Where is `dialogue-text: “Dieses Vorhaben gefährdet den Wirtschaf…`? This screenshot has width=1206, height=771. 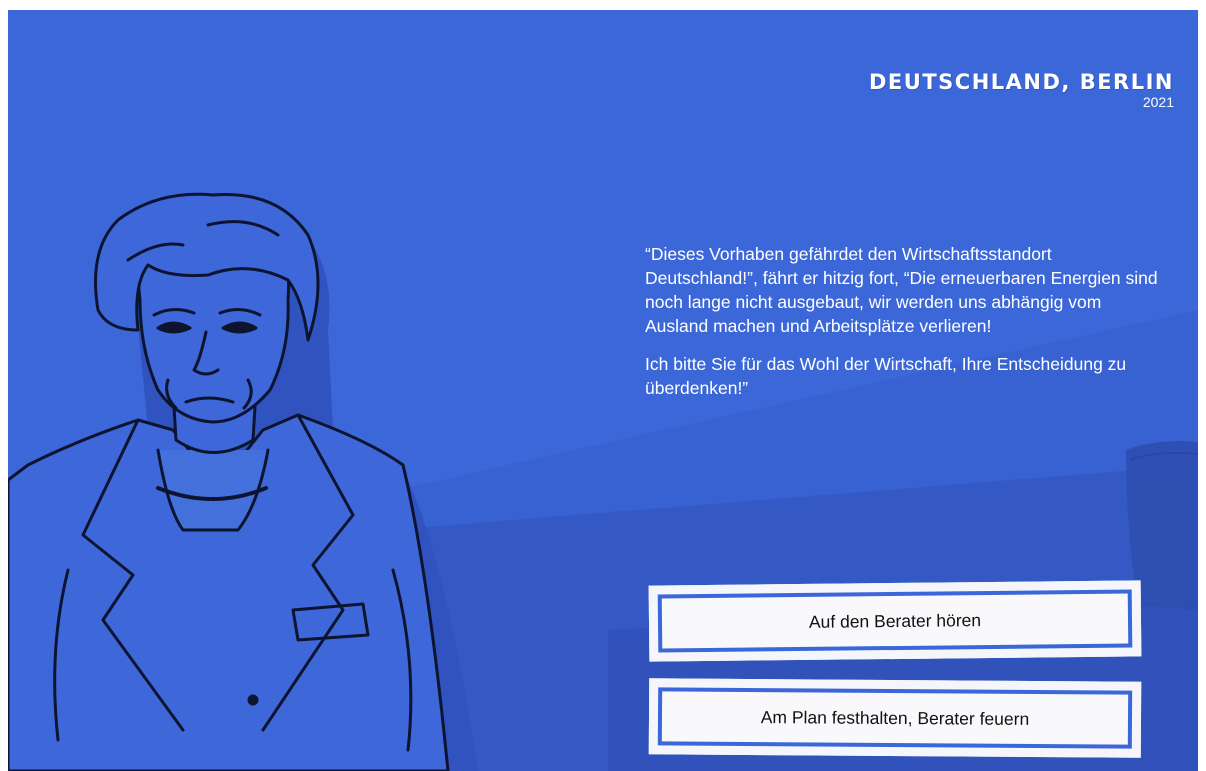
dialogue-text: “Dieses Vorhaben gefährdet den Wirtschaf… is located at coordinates (905, 328).